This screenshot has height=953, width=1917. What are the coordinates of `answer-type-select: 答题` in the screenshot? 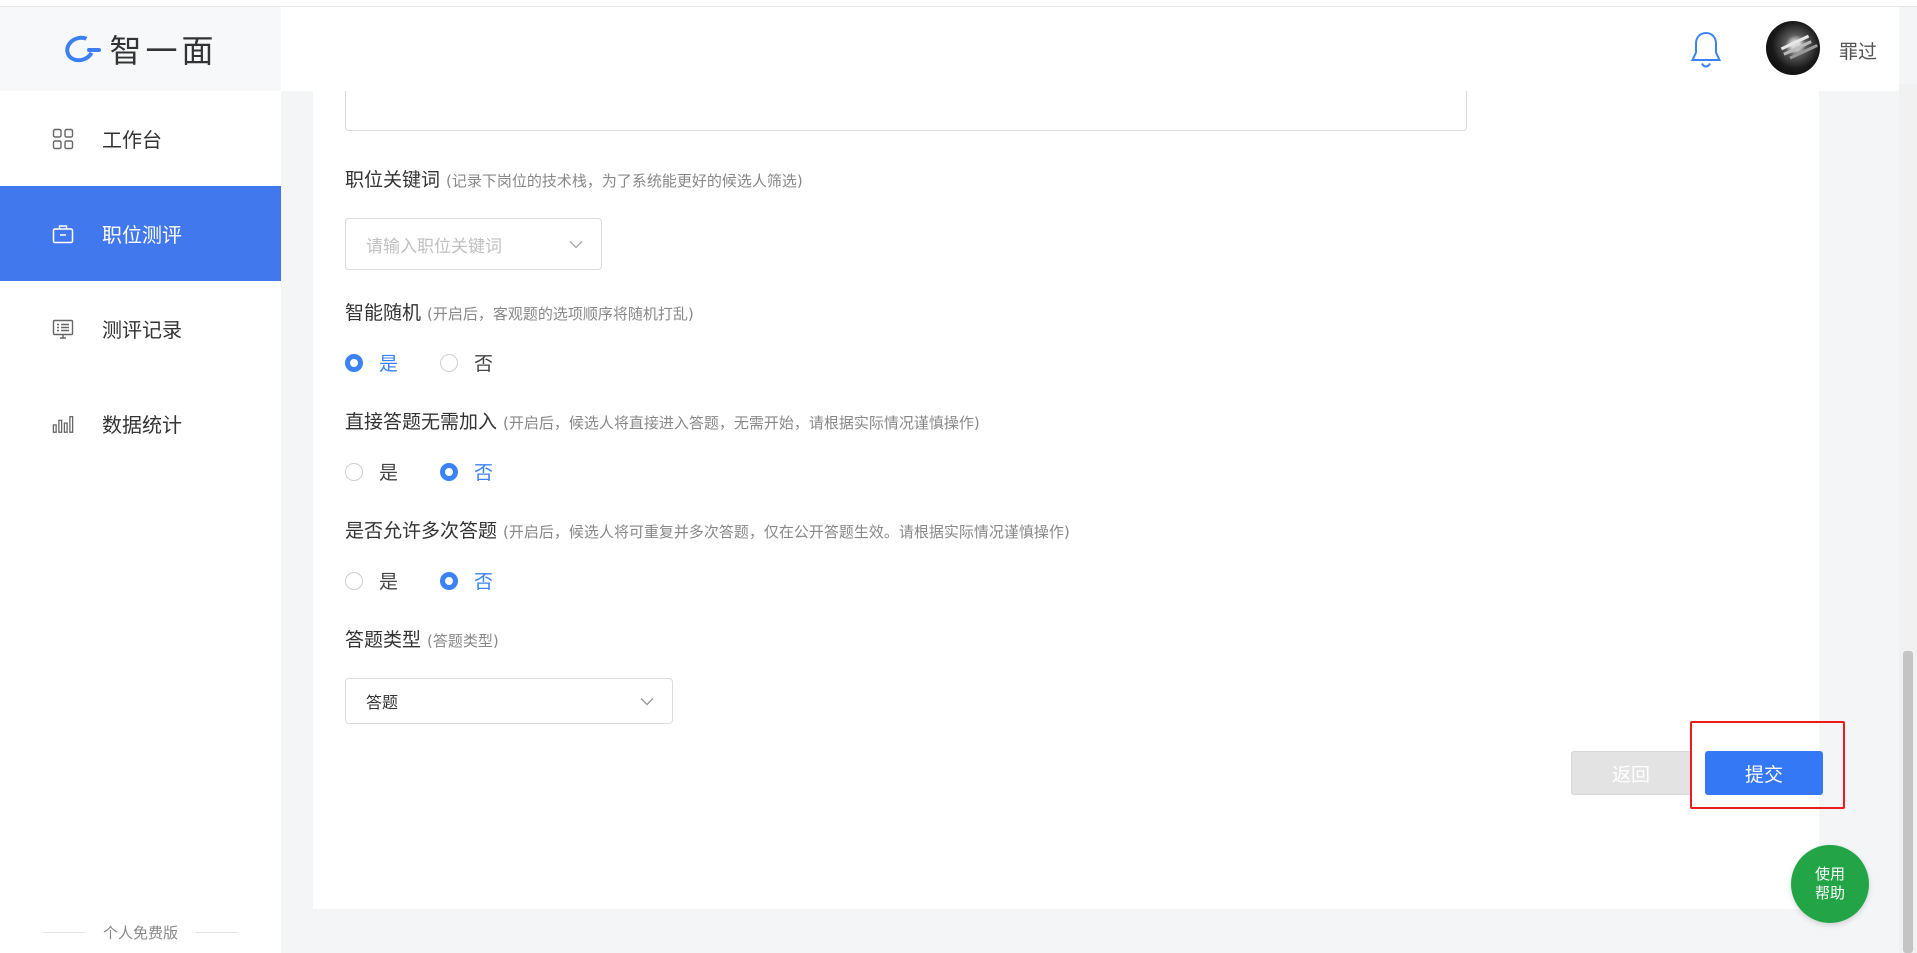 It's located at (509, 701).